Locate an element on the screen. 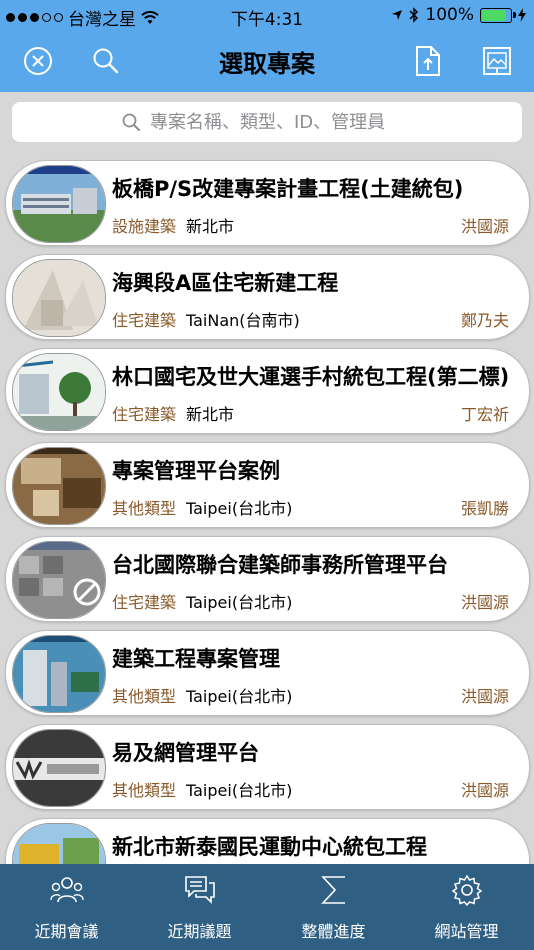  document-upload-icon is located at coordinates (428, 61).